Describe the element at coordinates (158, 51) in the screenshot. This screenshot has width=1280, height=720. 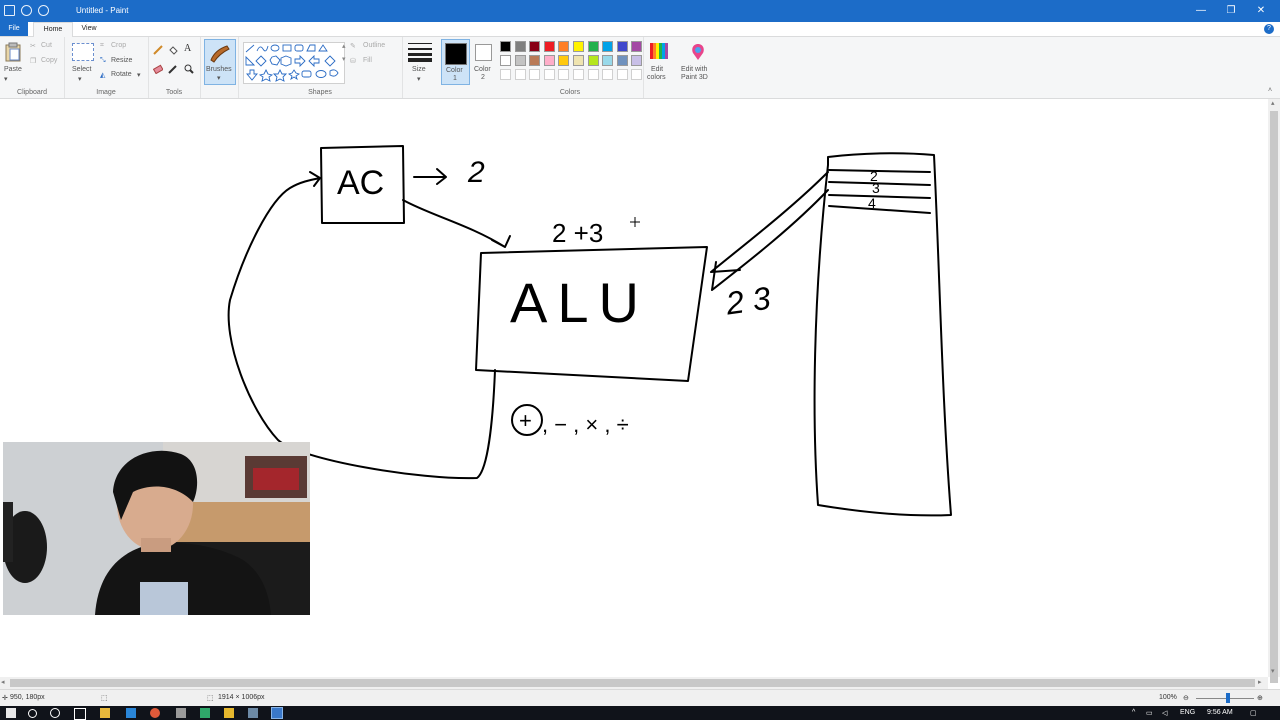
I see `pencil-icon` at that location.